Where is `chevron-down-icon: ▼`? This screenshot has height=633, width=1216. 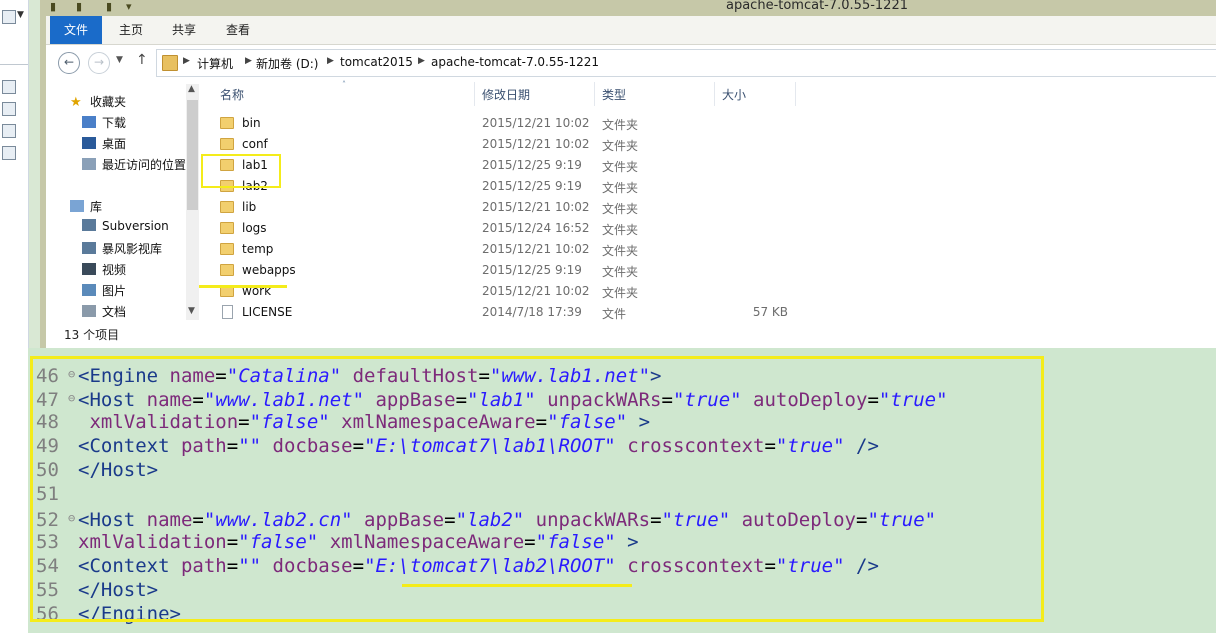 chevron-down-icon: ▼ is located at coordinates (20, 15).